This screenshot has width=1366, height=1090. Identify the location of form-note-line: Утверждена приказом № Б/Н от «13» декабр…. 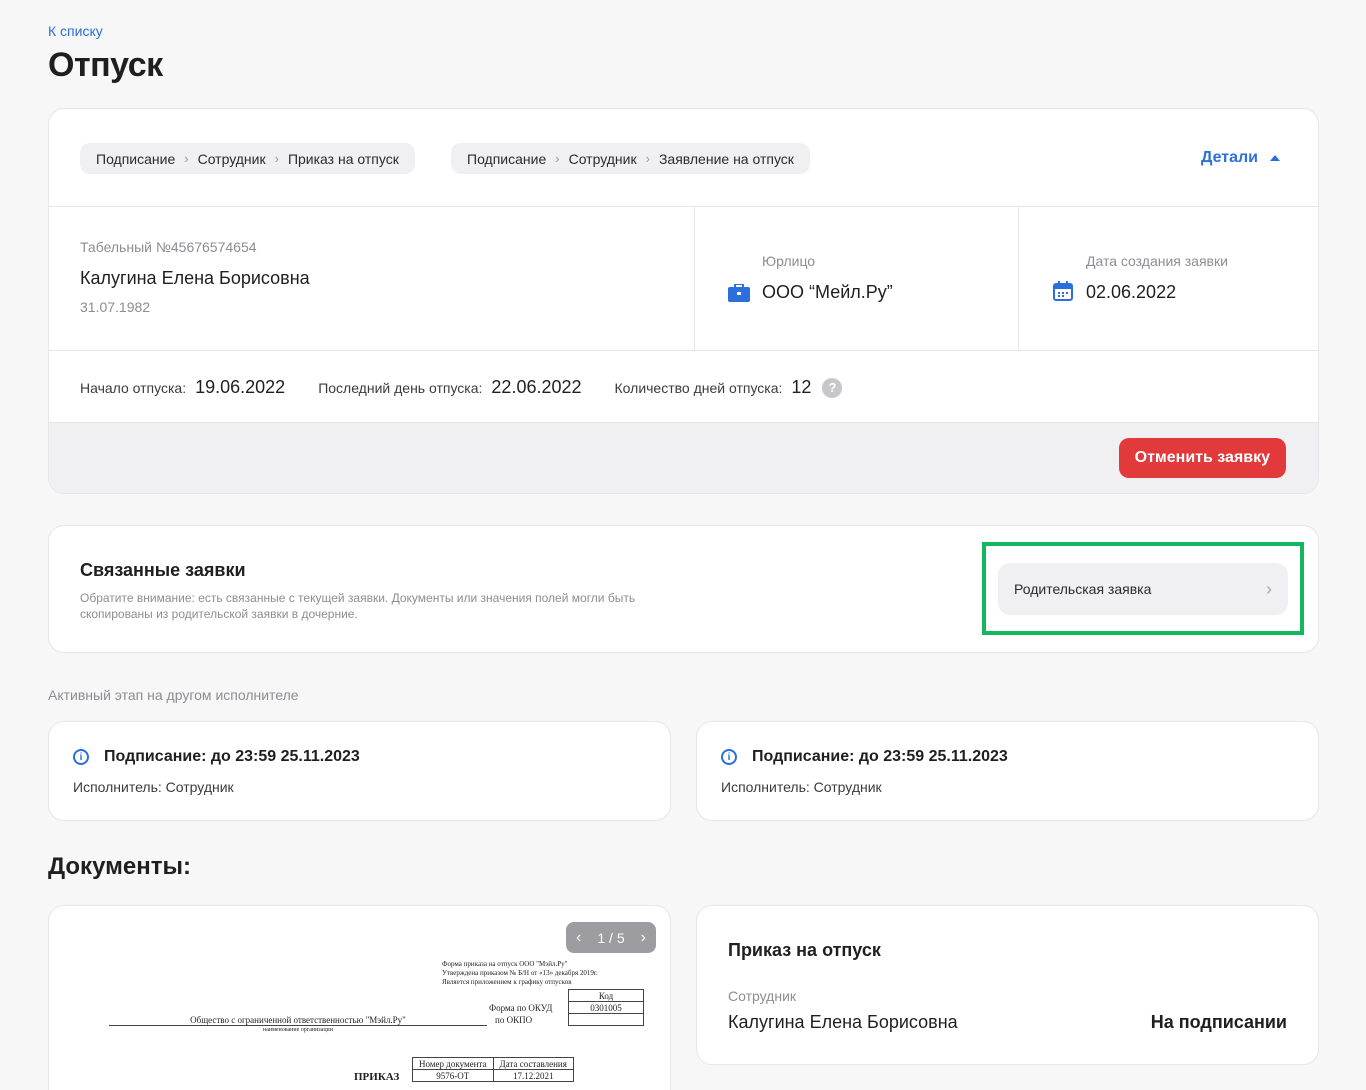
(520, 973).